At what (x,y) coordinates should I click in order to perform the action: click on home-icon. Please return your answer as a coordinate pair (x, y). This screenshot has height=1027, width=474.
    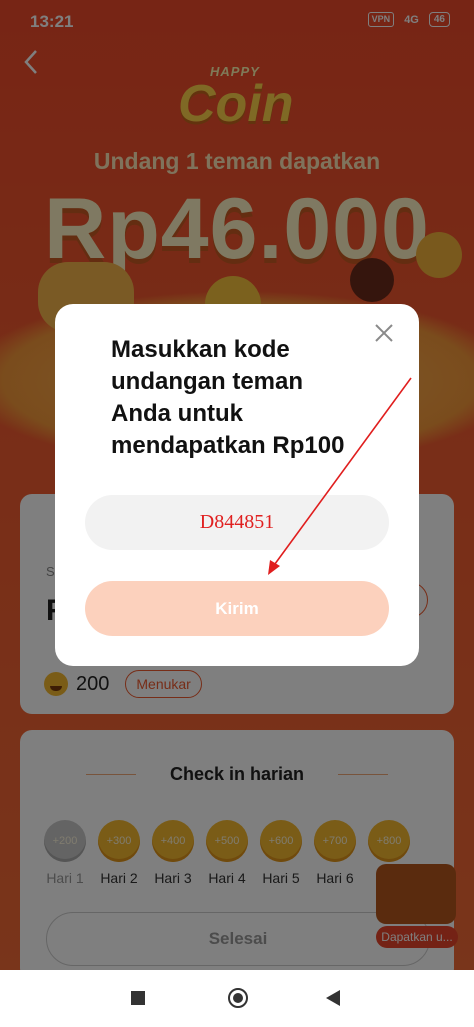
    Looking at the image, I should click on (238, 998).